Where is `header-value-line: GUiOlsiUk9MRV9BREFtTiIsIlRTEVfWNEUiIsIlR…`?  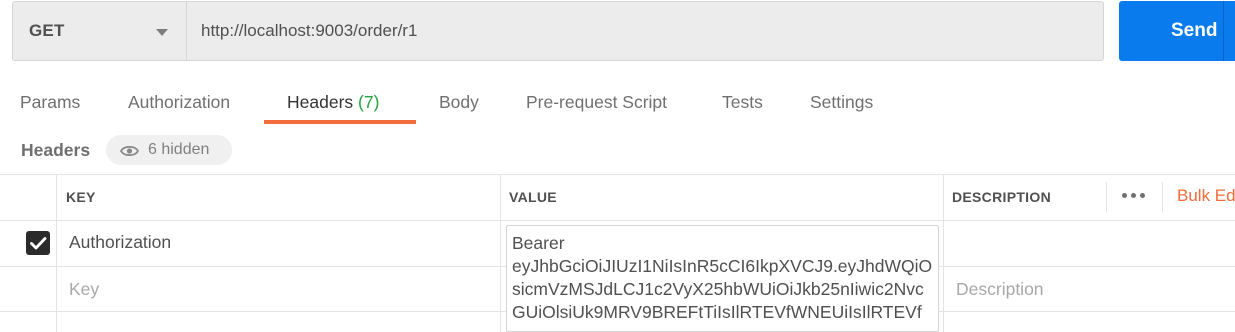
header-value-line: GUiOlsiUk9MRV9BREFtTiIsIlRTEVfWNEUiIsIlR… is located at coordinates (717, 312).